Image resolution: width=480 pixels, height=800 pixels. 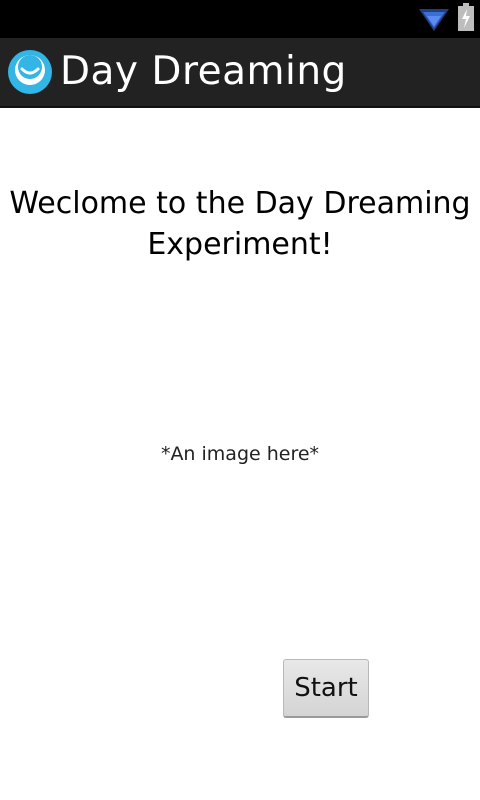 What do you see at coordinates (240, 19) in the screenshot?
I see `status-bar` at bounding box center [240, 19].